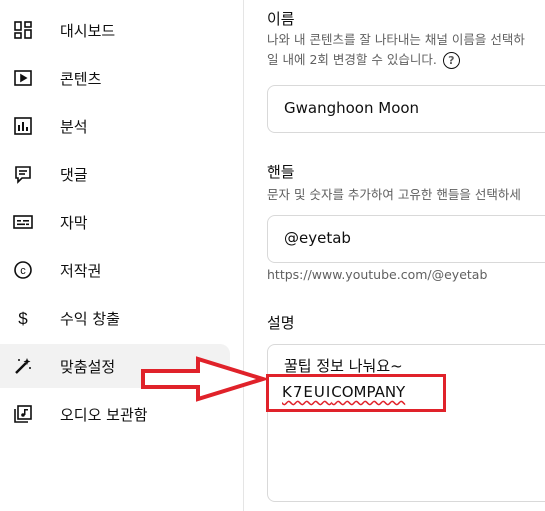 This screenshot has height=511, width=545. I want to click on sidebar-item-dashboard: 대시보드, so click(115, 30).